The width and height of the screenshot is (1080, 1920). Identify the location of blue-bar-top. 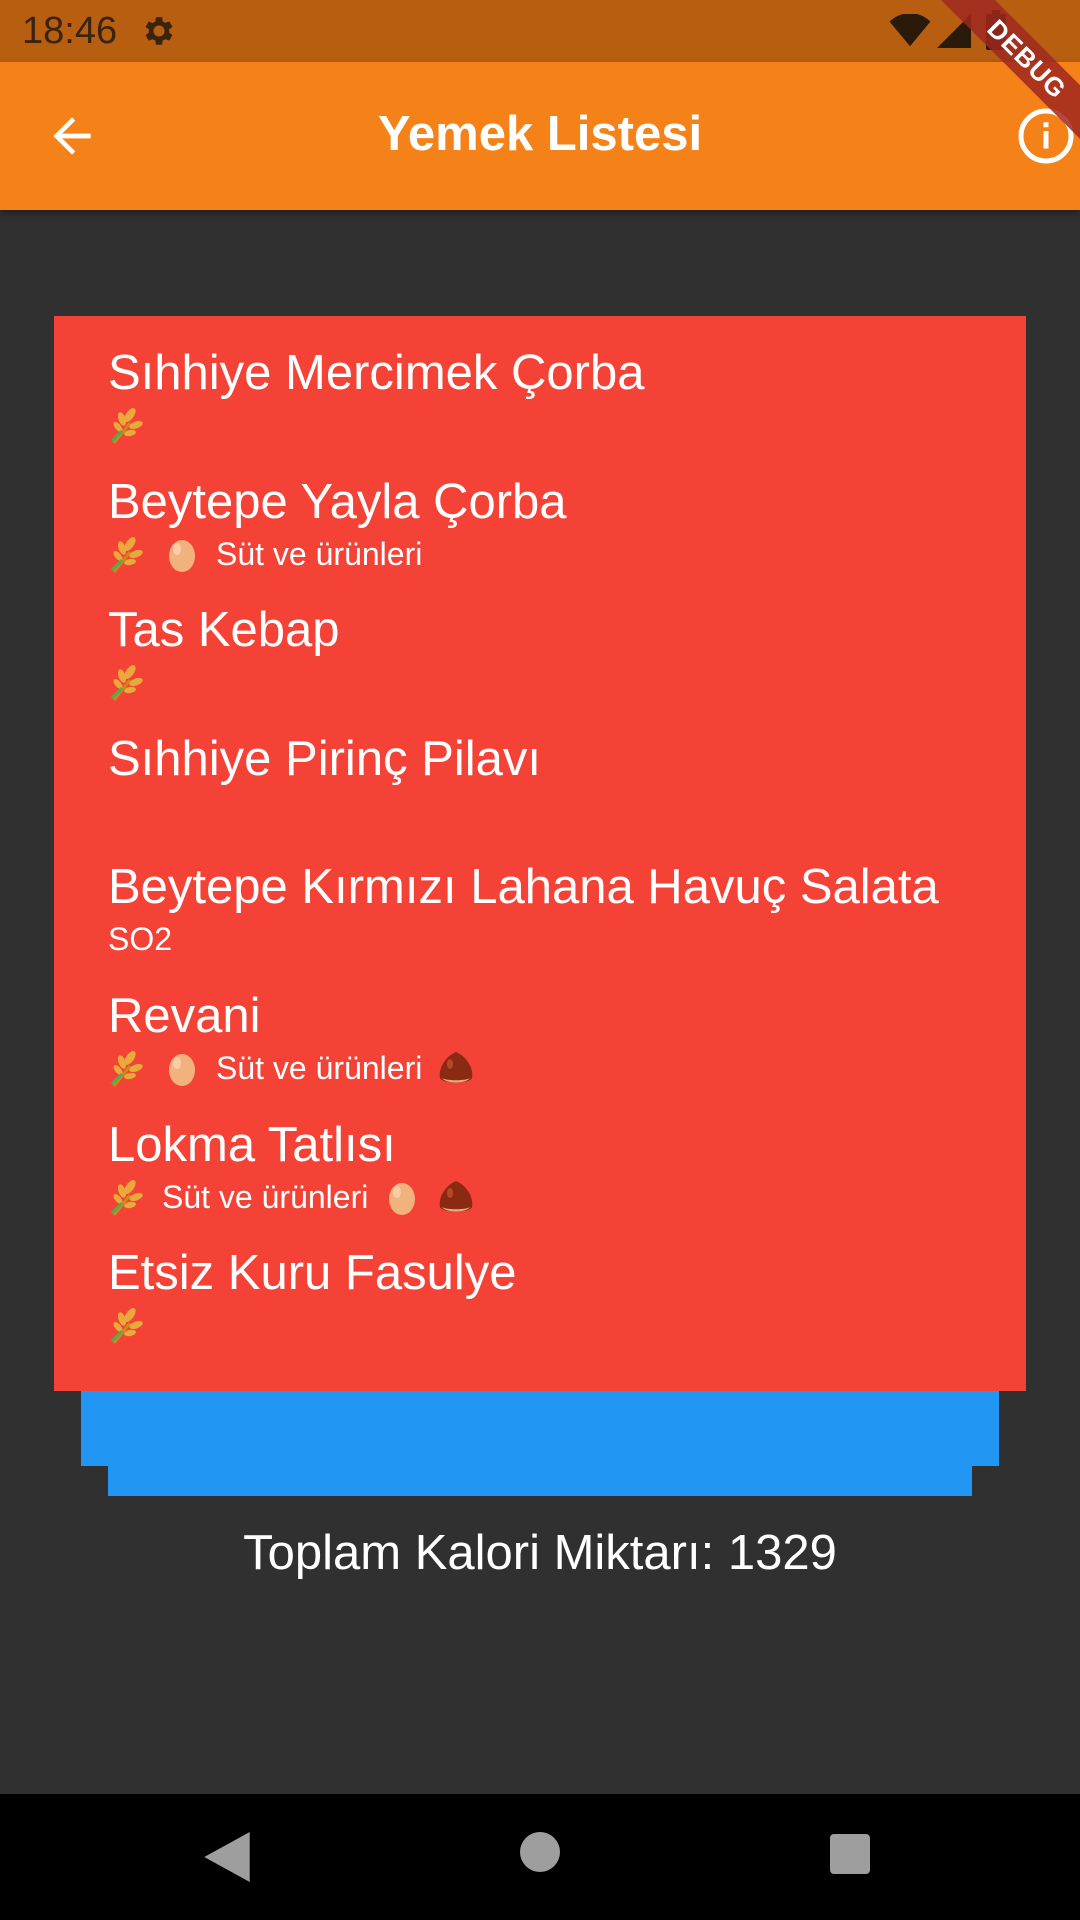
(540, 1428).